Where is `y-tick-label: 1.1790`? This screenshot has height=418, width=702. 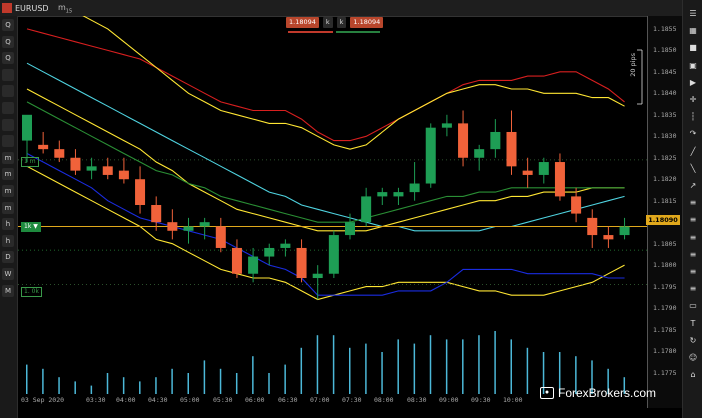 y-tick-label: 1.1790 is located at coordinates (665, 308).